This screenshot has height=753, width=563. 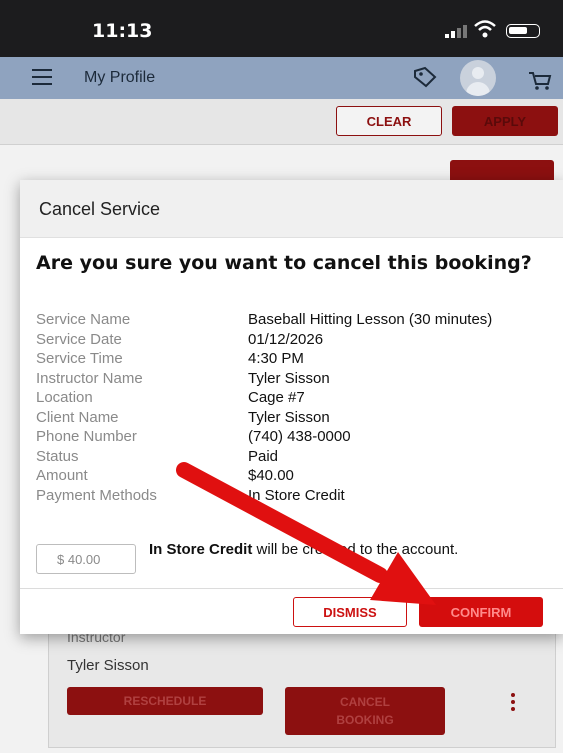 I want to click on detail-row: Service Date 01/12/2026, so click(x=291, y=340).